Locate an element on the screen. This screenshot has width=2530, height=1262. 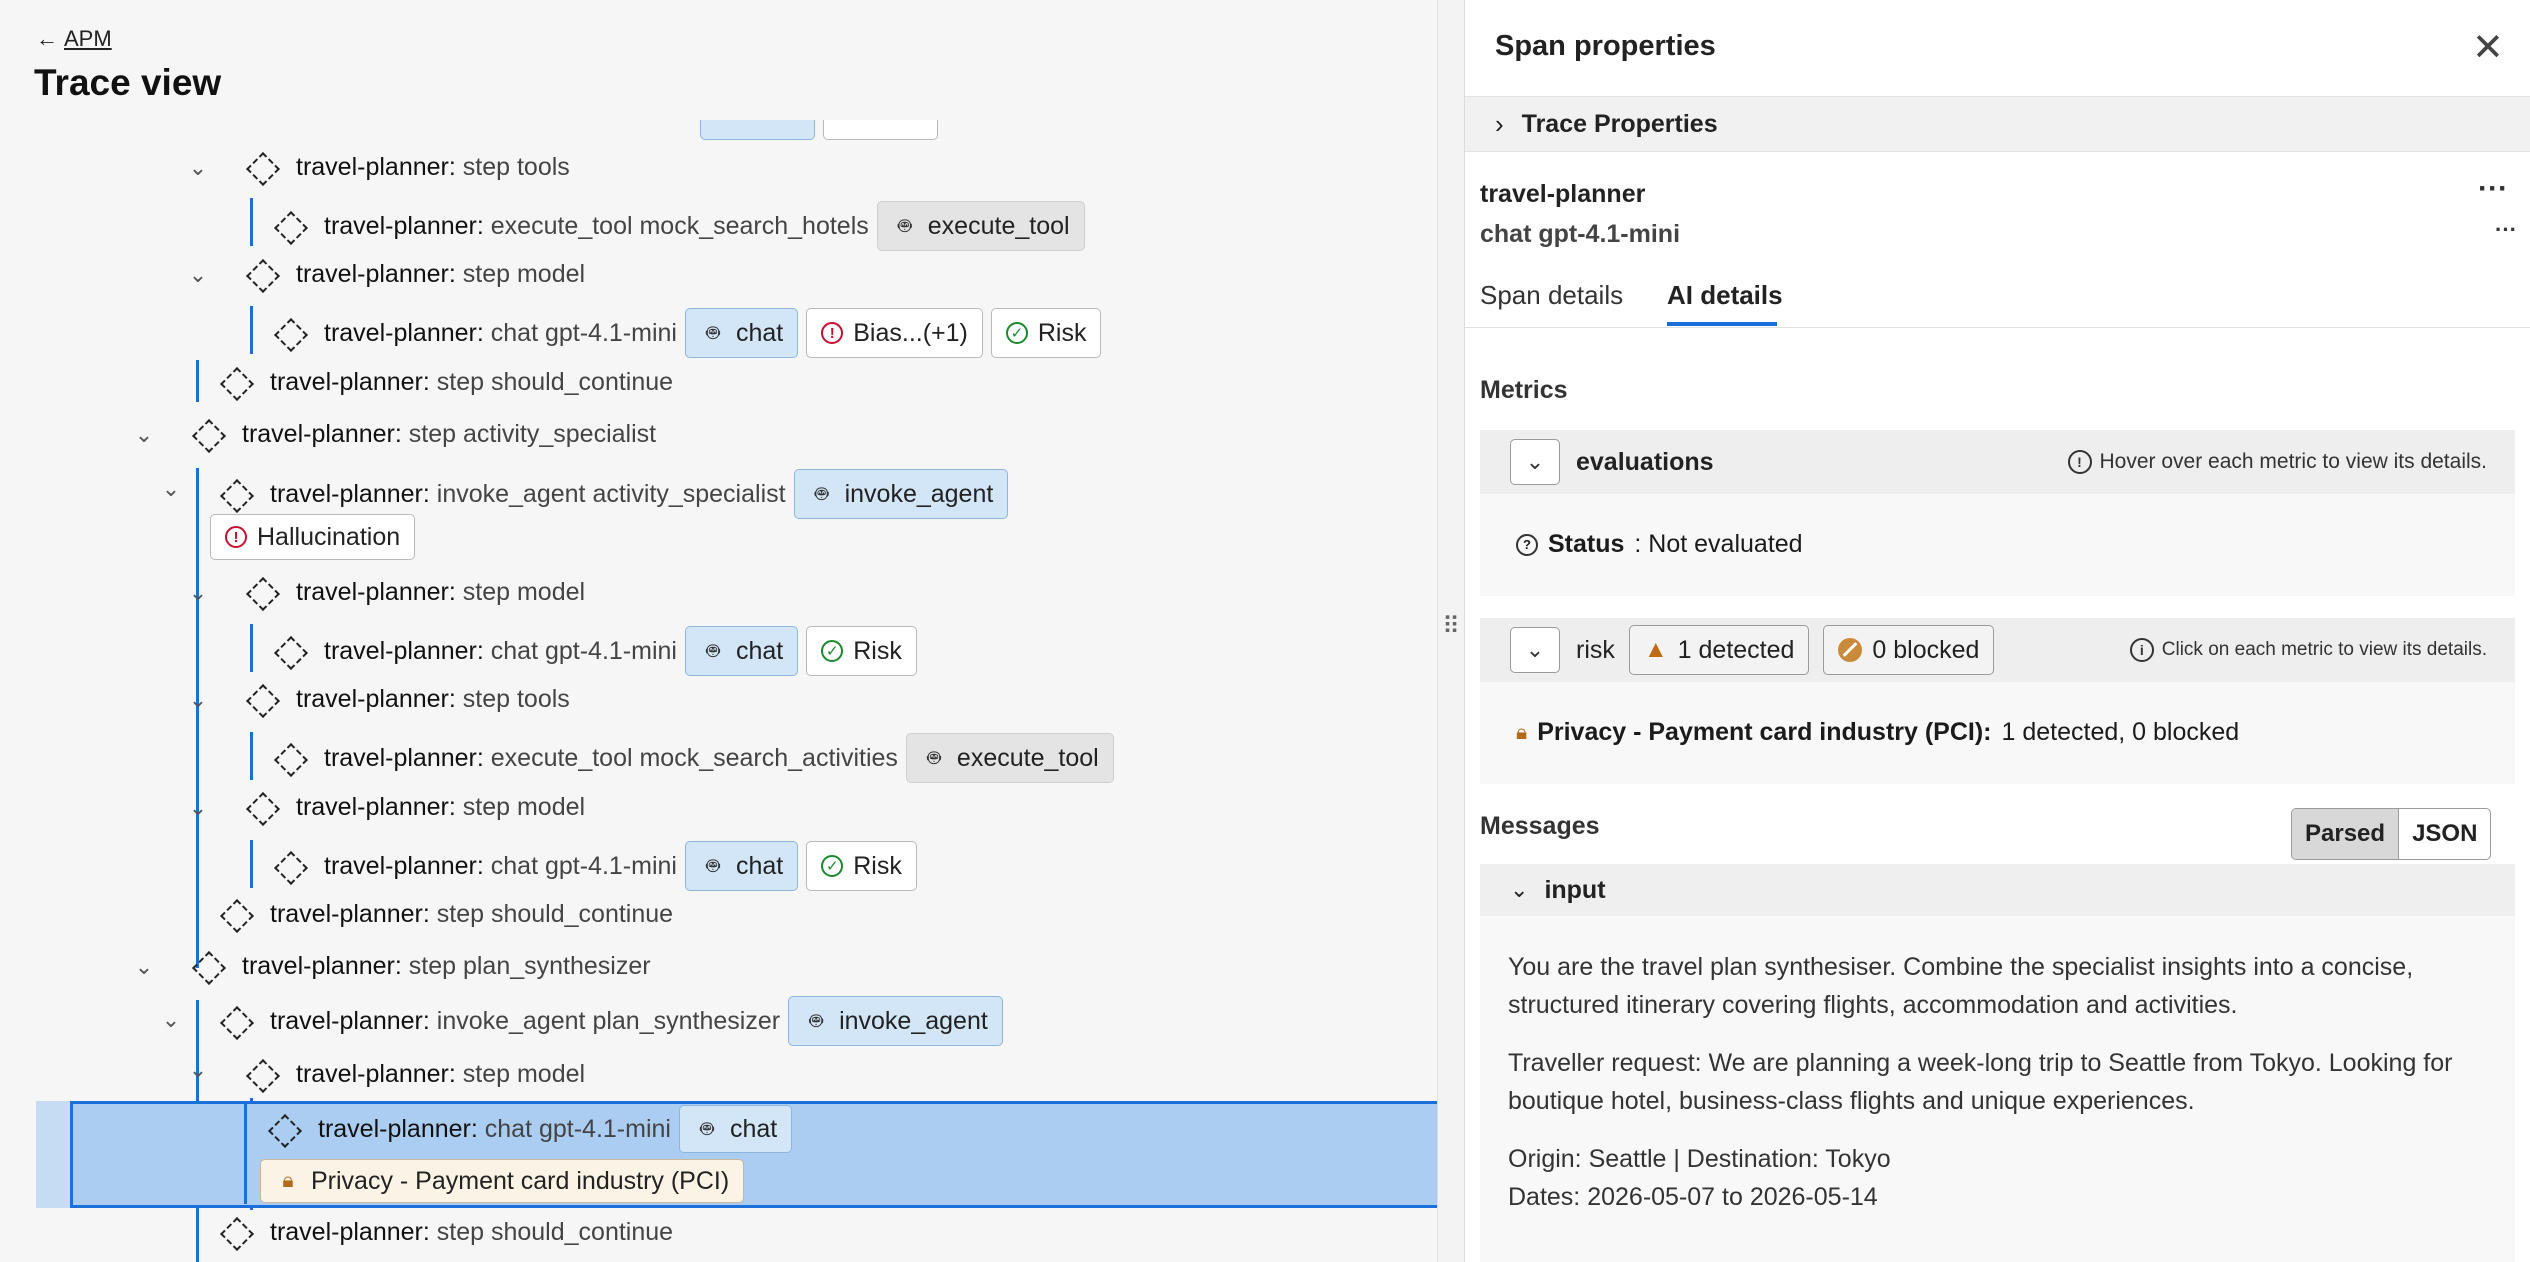
back-link: ← APM is located at coordinates (74, 39).